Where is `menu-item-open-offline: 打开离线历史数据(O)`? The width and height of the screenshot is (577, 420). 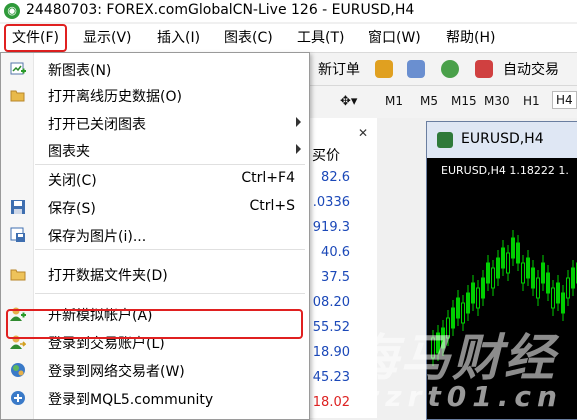 menu-item-open-offline: 打开离线历史数据(O) is located at coordinates (155, 95).